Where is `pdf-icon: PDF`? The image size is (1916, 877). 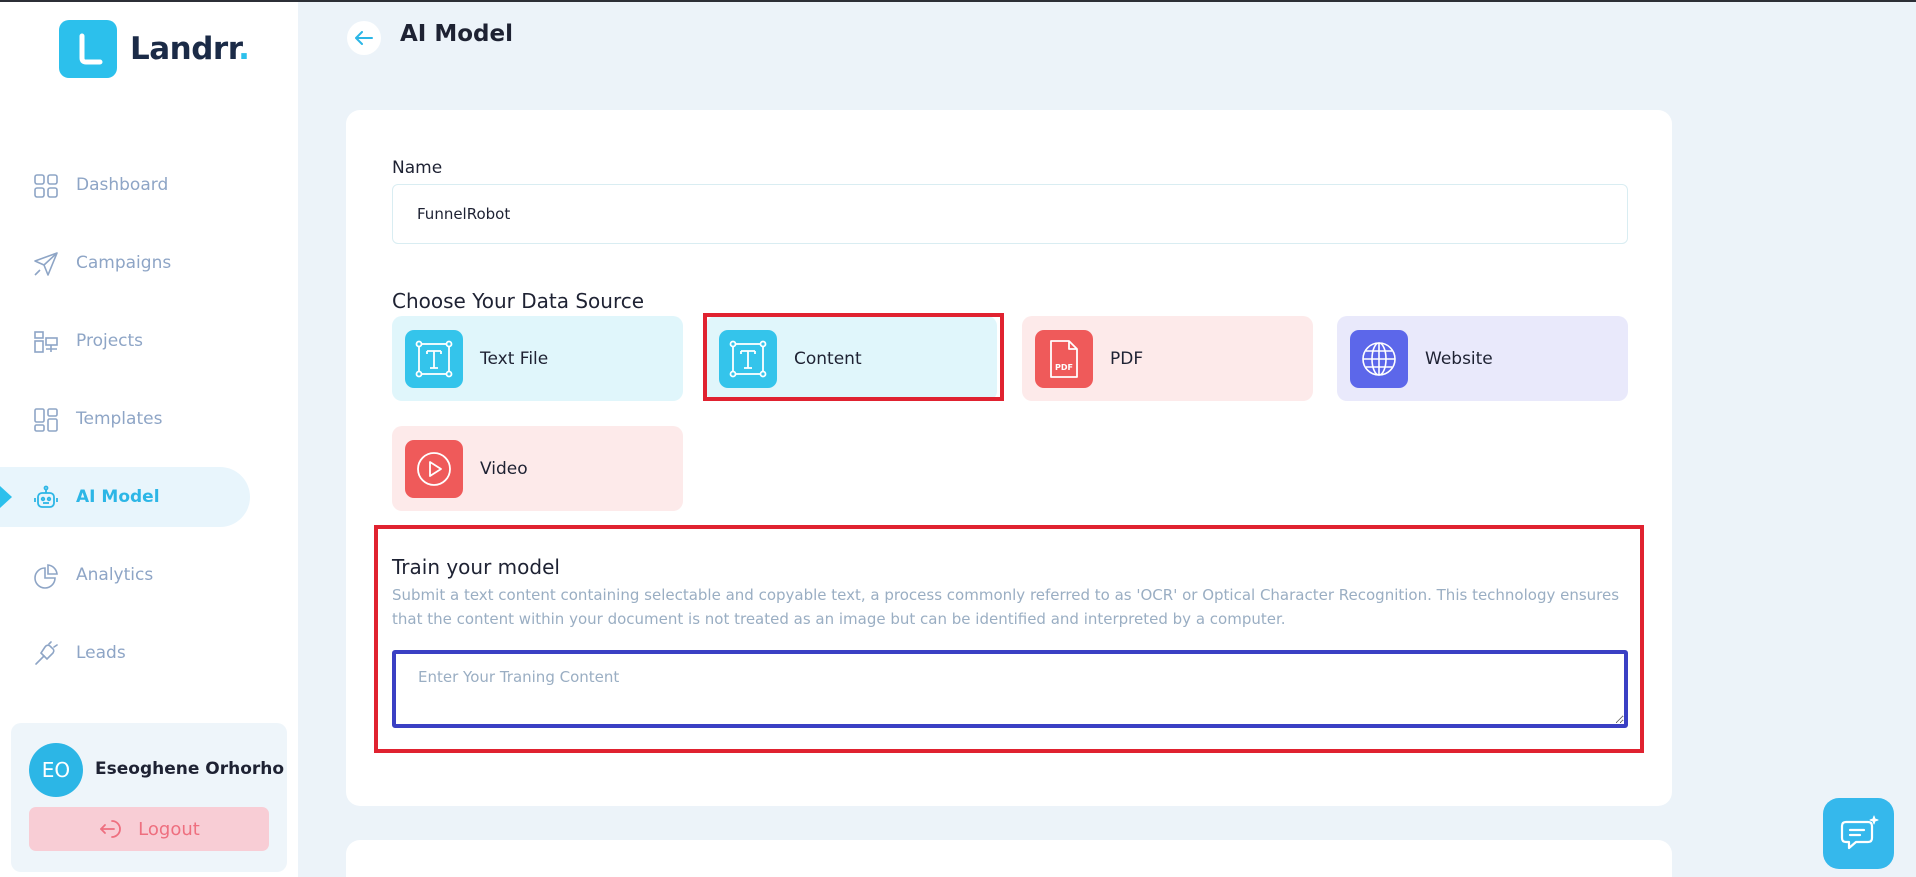
pdf-icon: PDF is located at coordinates (1064, 359).